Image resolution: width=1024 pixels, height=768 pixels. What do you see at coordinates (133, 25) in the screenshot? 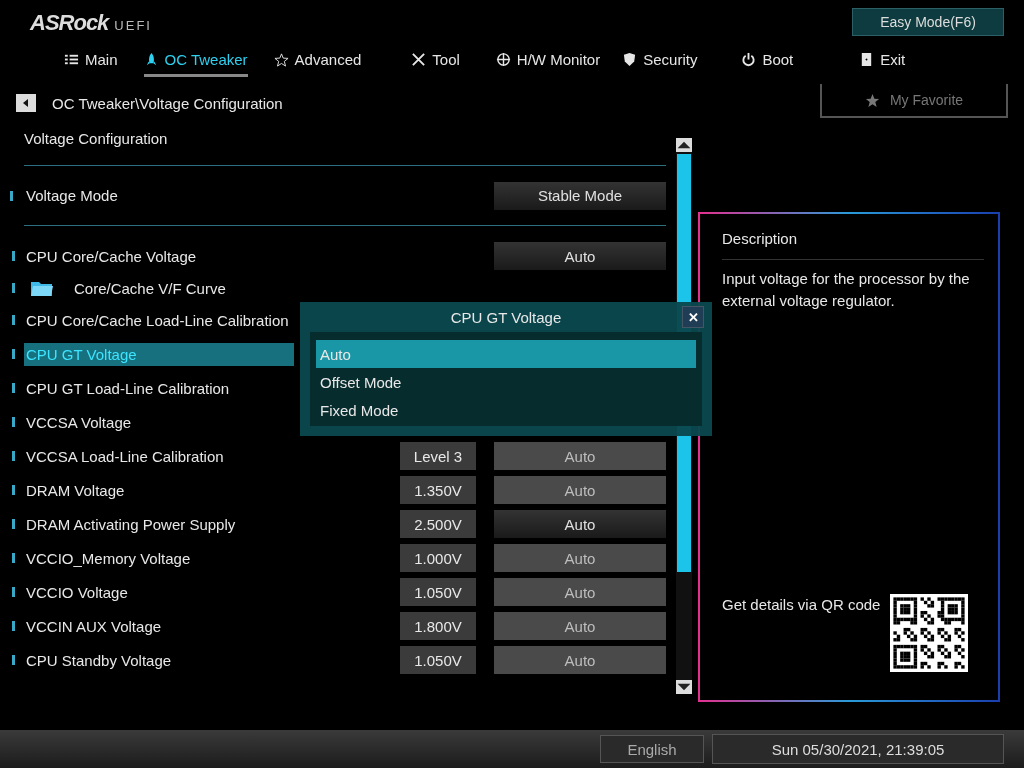
I see `logo-subtitle: UEFI` at bounding box center [133, 25].